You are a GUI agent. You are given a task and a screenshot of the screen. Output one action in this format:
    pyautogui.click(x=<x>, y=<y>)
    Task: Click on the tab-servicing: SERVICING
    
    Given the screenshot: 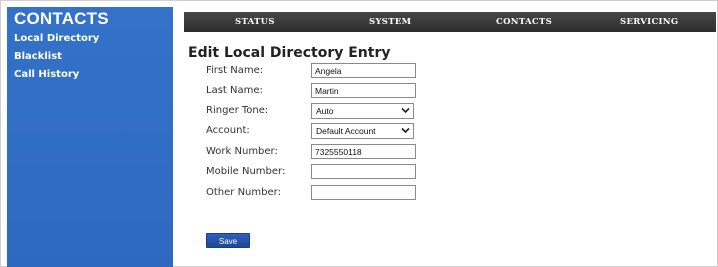 What is the action you would take?
    pyautogui.click(x=649, y=22)
    